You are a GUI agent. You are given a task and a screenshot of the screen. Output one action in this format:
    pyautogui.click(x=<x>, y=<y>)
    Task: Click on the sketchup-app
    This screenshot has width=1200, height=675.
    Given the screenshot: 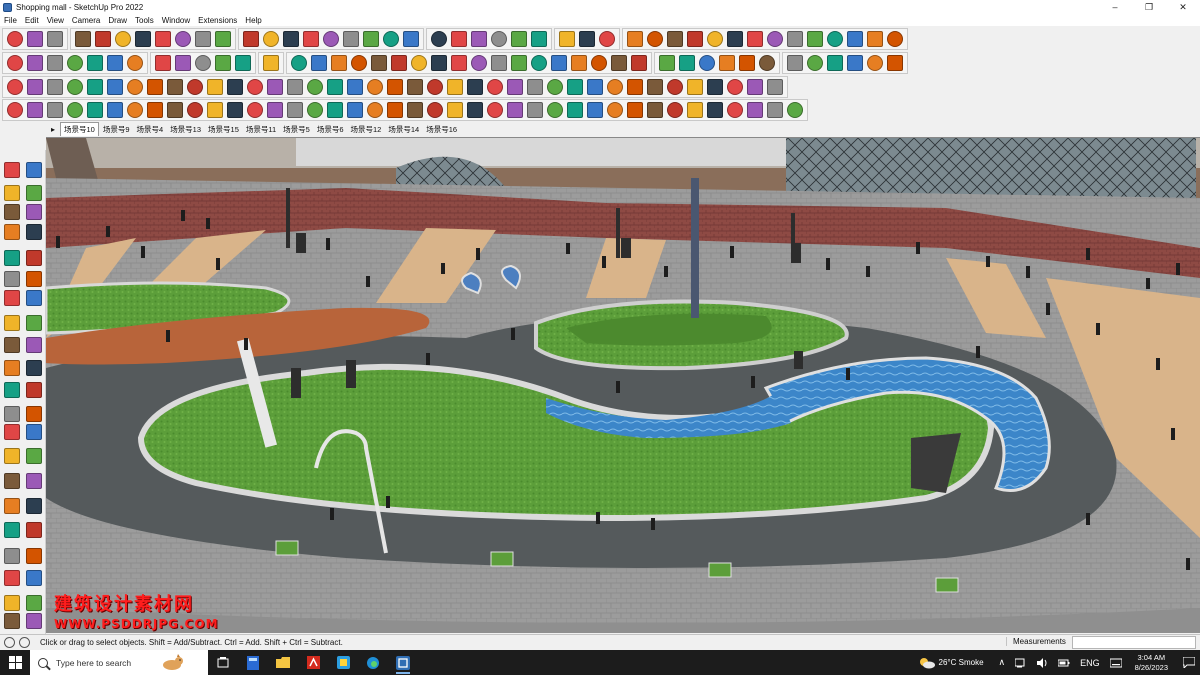 What is the action you would take?
    pyautogui.click(x=403, y=662)
    